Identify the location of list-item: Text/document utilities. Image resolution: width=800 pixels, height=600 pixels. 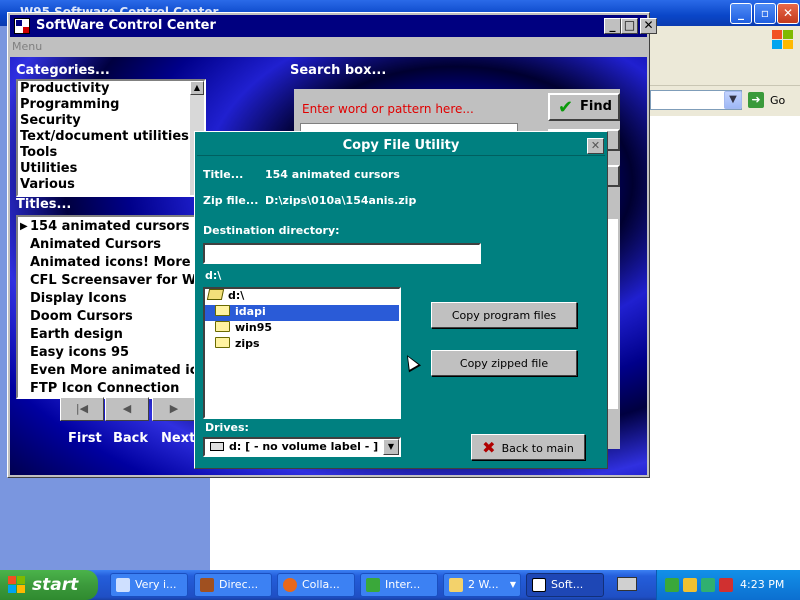
(111, 137).